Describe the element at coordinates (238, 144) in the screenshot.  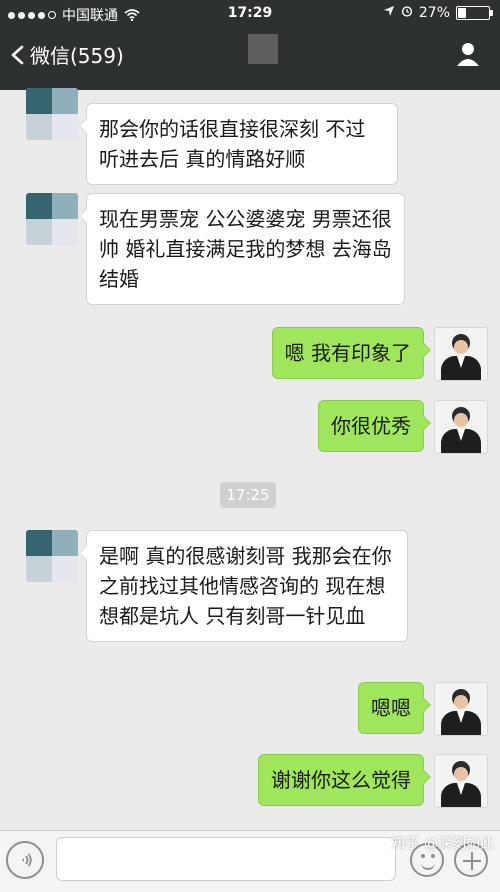
I see `message-bubble: 那会你的话很直接很深刻 不过听进去后 真的情路好顺` at that location.